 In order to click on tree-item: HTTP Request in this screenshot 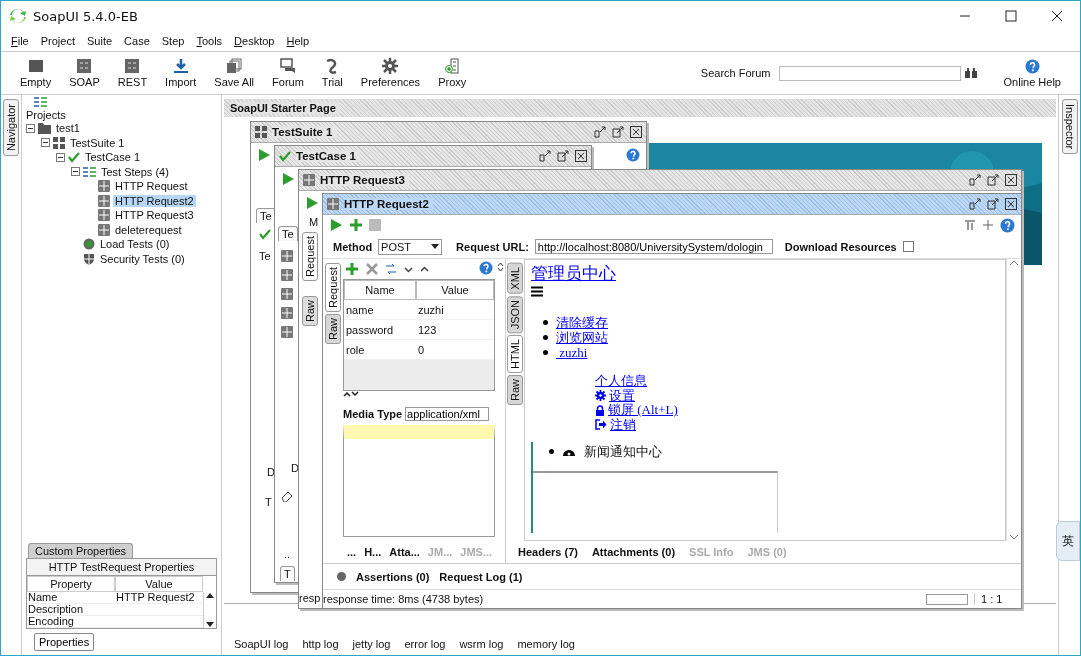, I will do `click(151, 186)`.